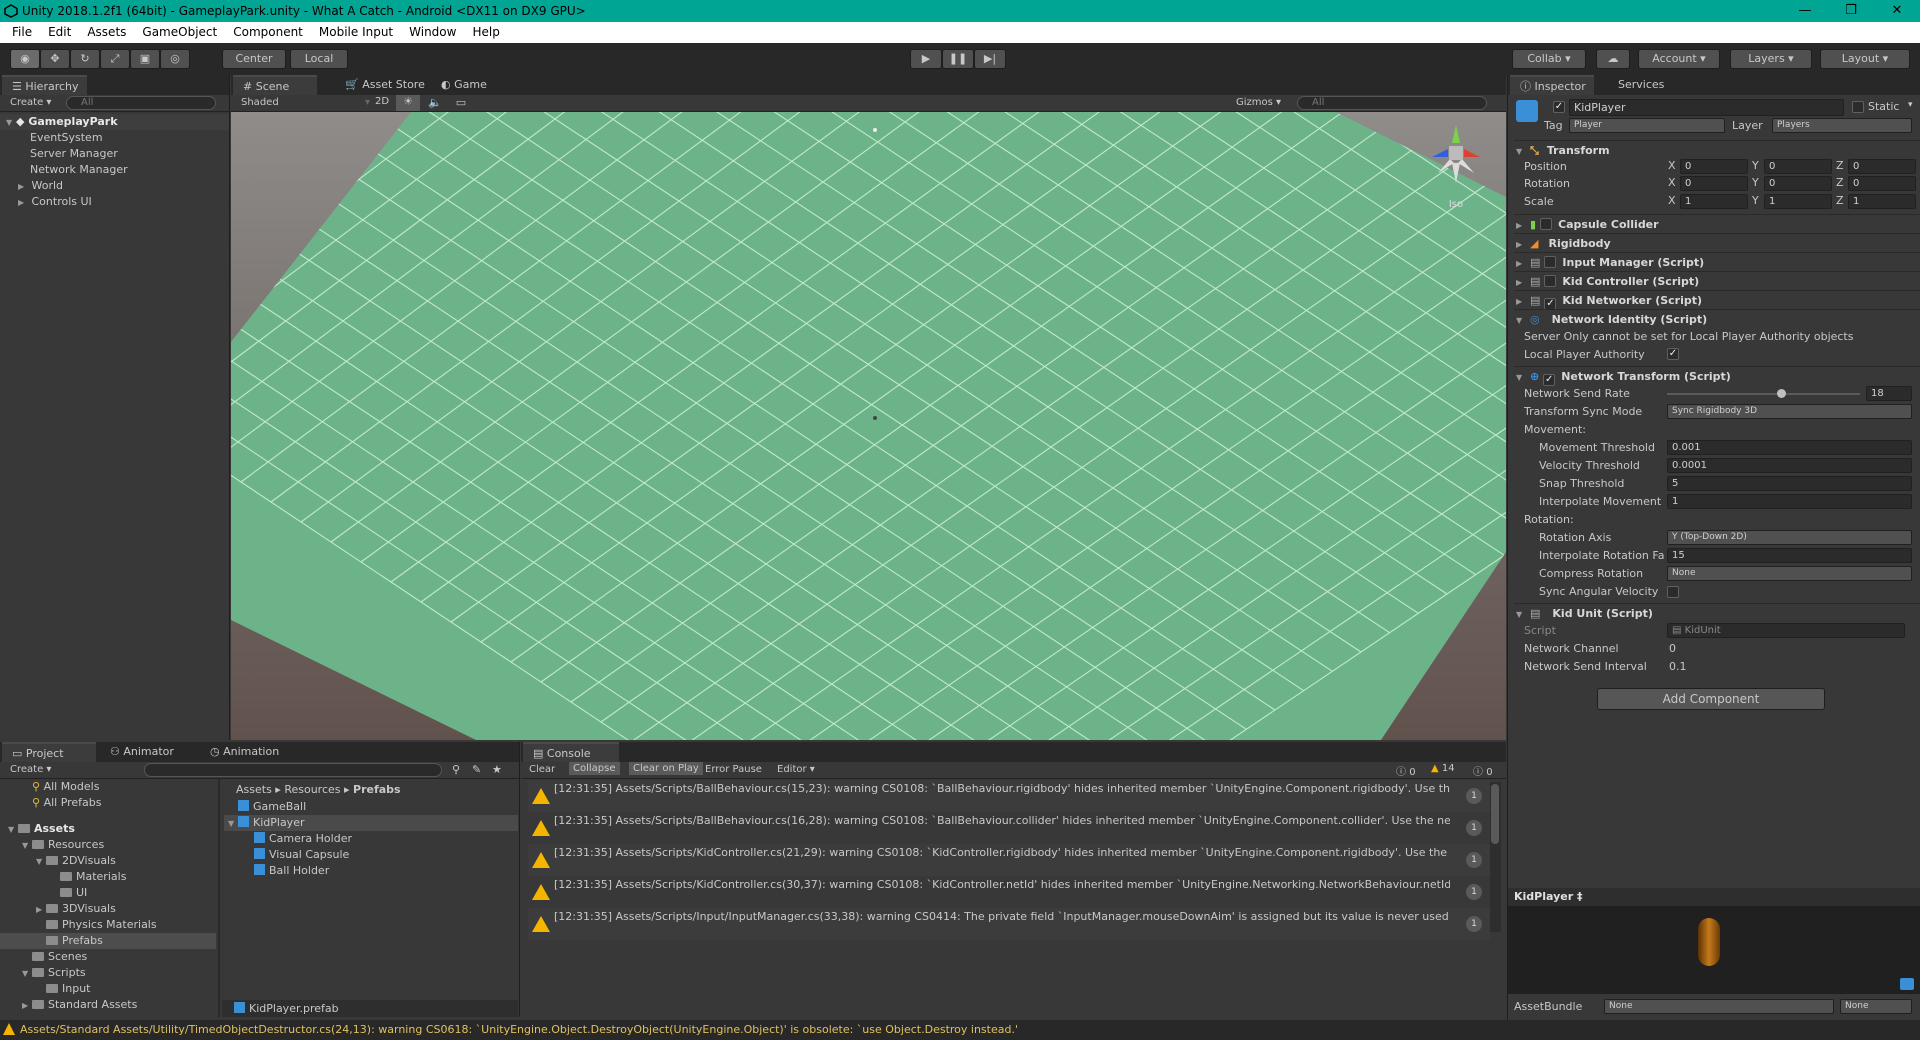  Describe the element at coordinates (108, 973) in the screenshot. I see `project-folder-scripts: ▼ Scripts` at that location.